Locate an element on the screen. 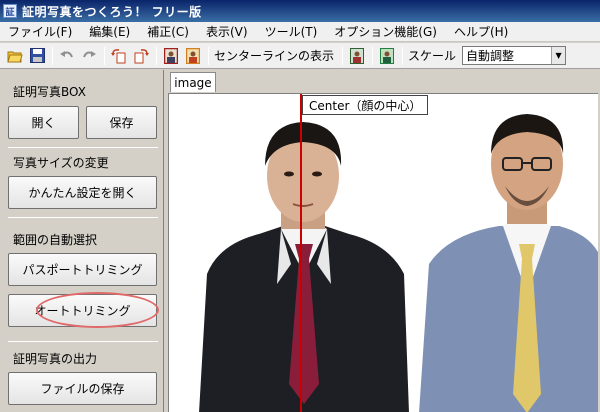  undo-icon is located at coordinates (67, 56).